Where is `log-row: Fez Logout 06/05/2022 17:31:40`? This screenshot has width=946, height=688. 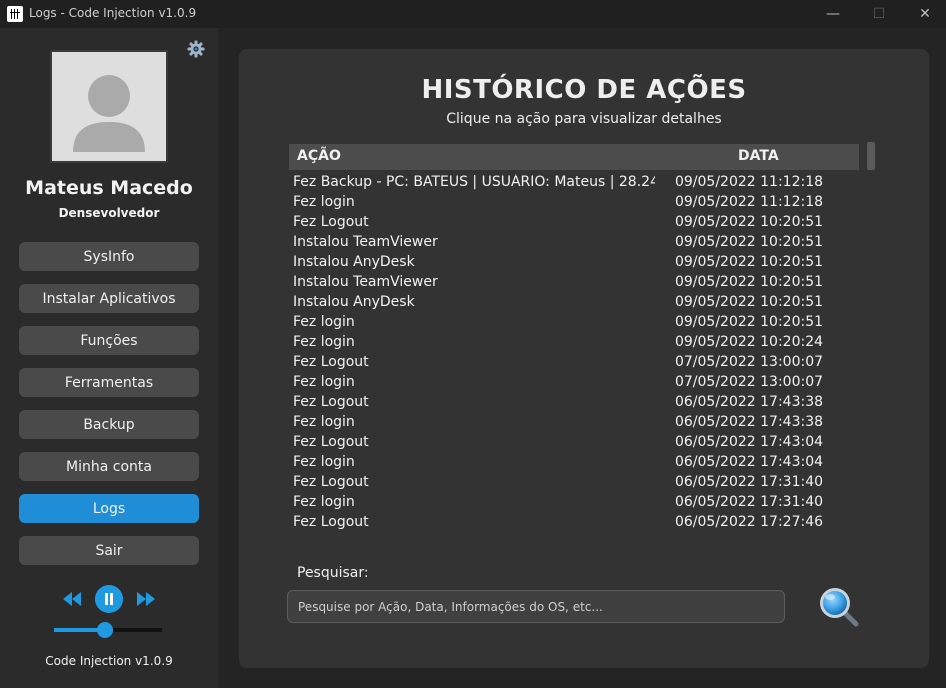
log-row: Fez Logout 06/05/2022 17:31:40 is located at coordinates (574, 482).